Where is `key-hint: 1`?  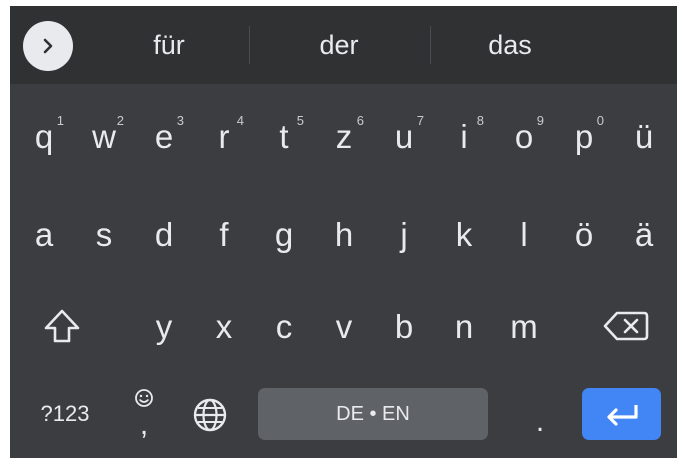
key-hint: 1 is located at coordinates (60, 120).